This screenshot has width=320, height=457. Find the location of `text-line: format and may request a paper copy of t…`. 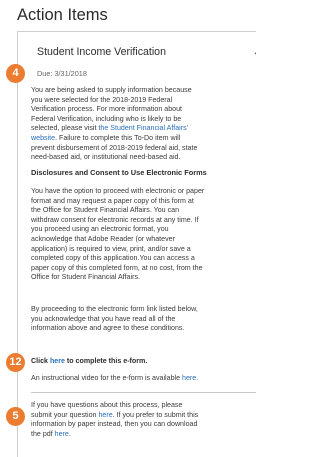

text-line: format and may request a paper copy of t… is located at coordinates (112, 200).